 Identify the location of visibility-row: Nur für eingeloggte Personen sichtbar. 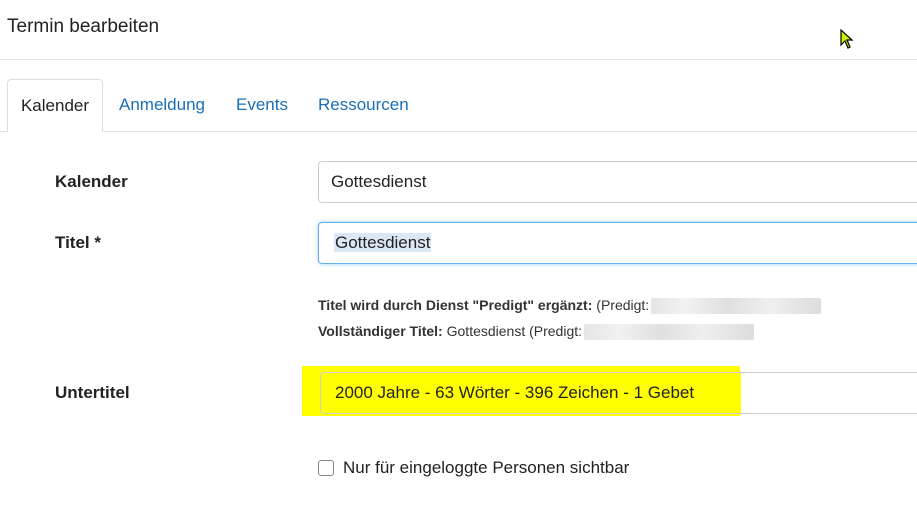
(473, 468).